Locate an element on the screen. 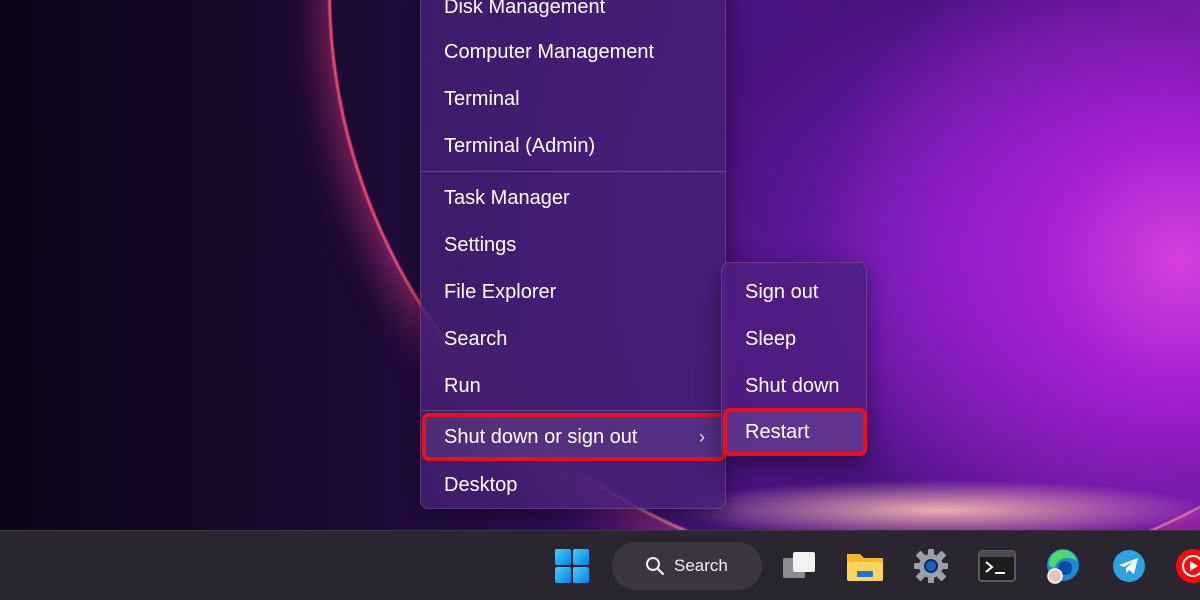  menu-item-run: Run is located at coordinates (574, 386).